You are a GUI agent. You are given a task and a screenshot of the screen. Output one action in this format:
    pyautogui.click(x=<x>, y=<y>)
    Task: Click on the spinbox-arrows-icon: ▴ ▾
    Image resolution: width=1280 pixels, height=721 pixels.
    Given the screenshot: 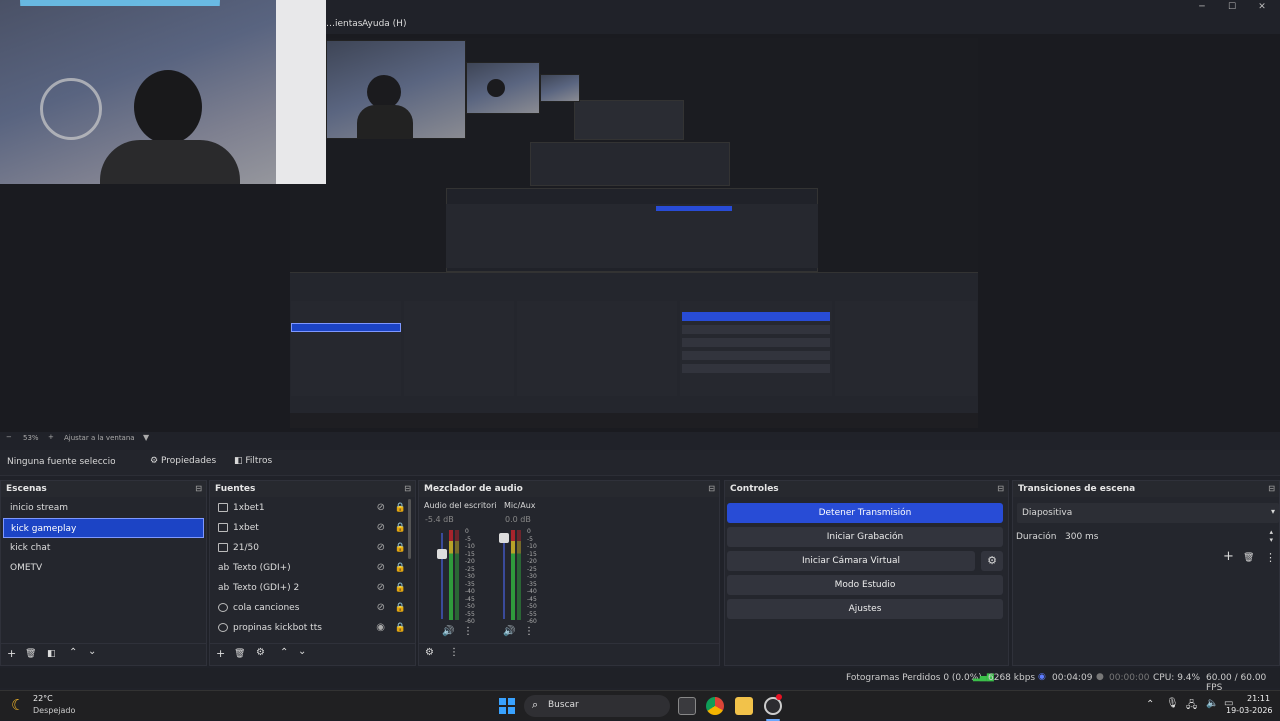 What is the action you would take?
    pyautogui.click(x=1271, y=536)
    